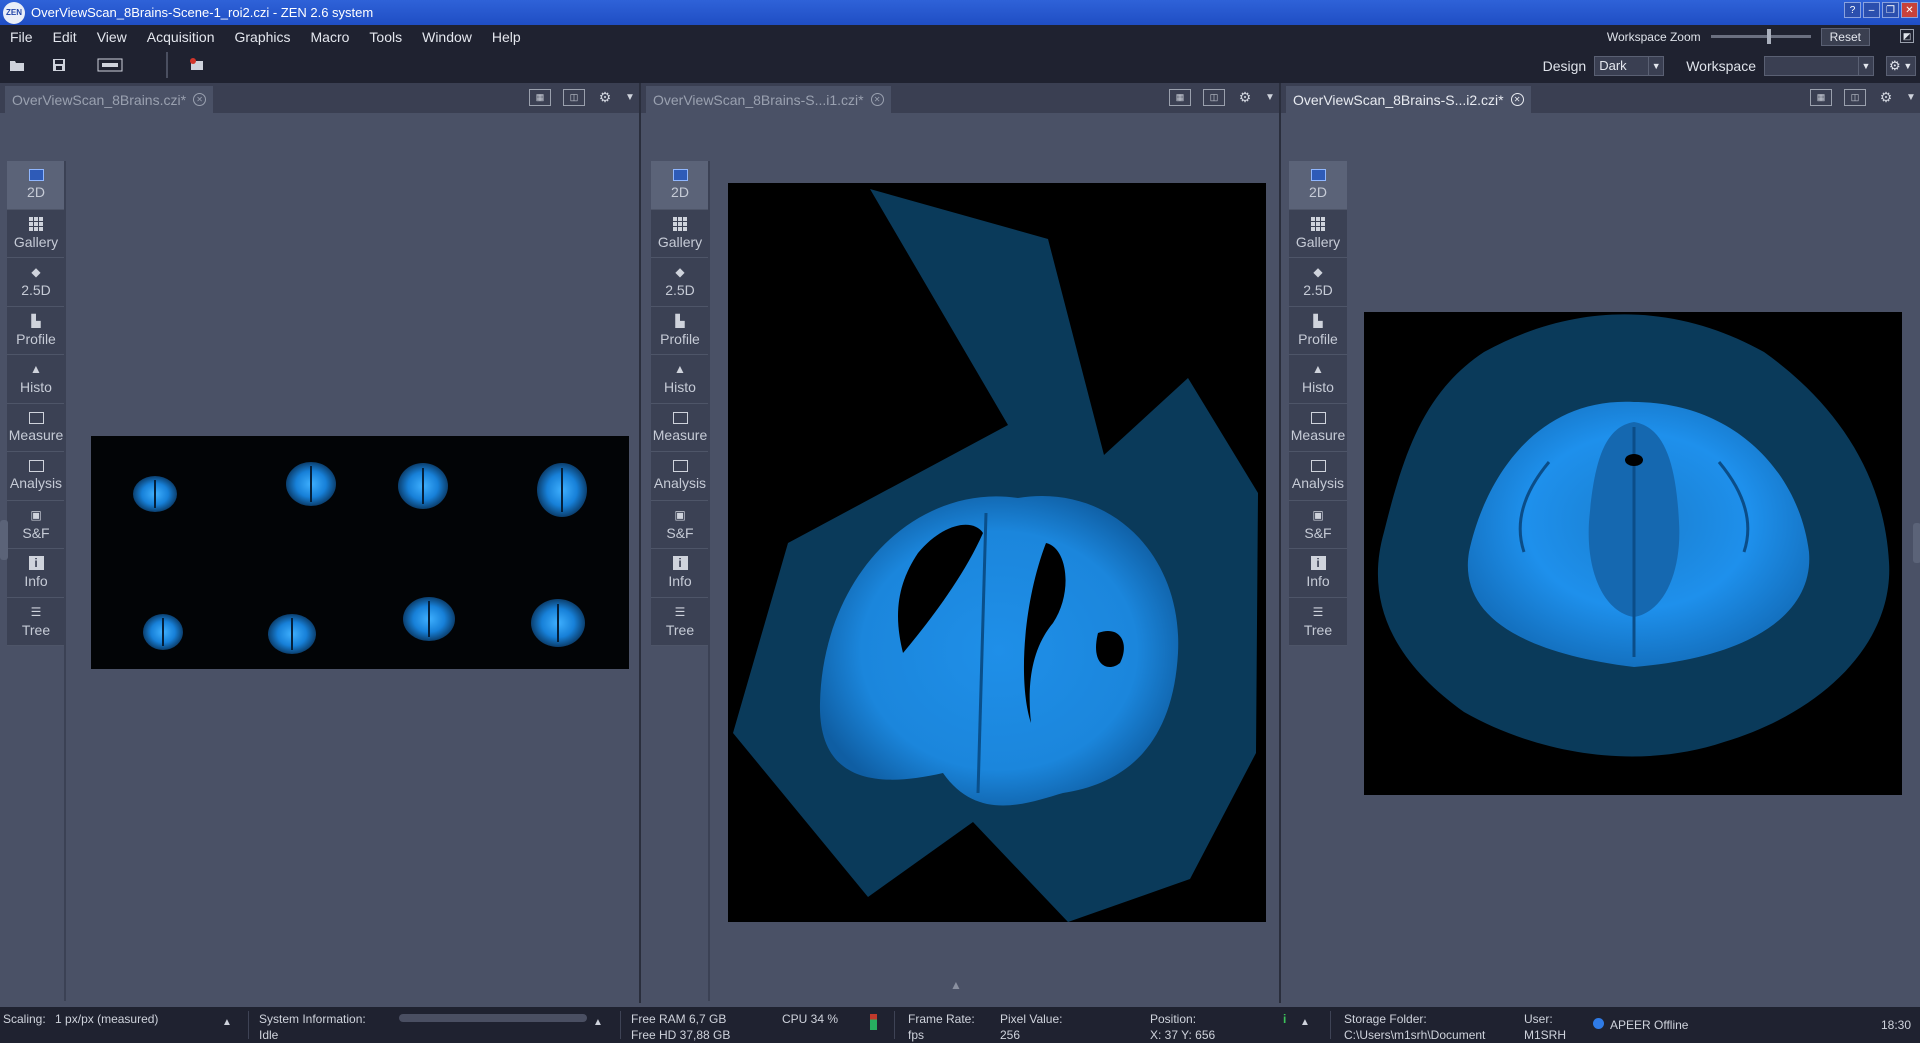 The image size is (1920, 1043). Describe the element at coordinates (1629, 65) in the screenshot. I see `design-dropdown: Dark ▼` at that location.